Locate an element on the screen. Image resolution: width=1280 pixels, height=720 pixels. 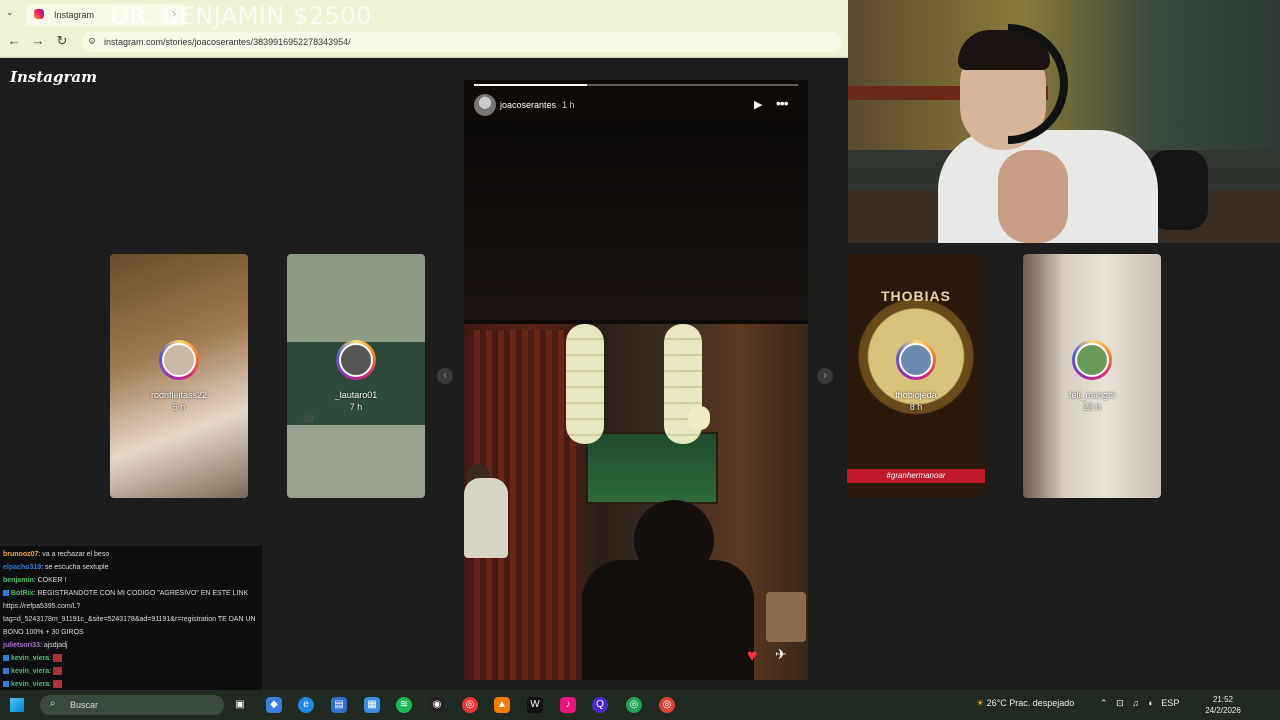
volume-icon: ◖ is located at coordinates (1149, 703).